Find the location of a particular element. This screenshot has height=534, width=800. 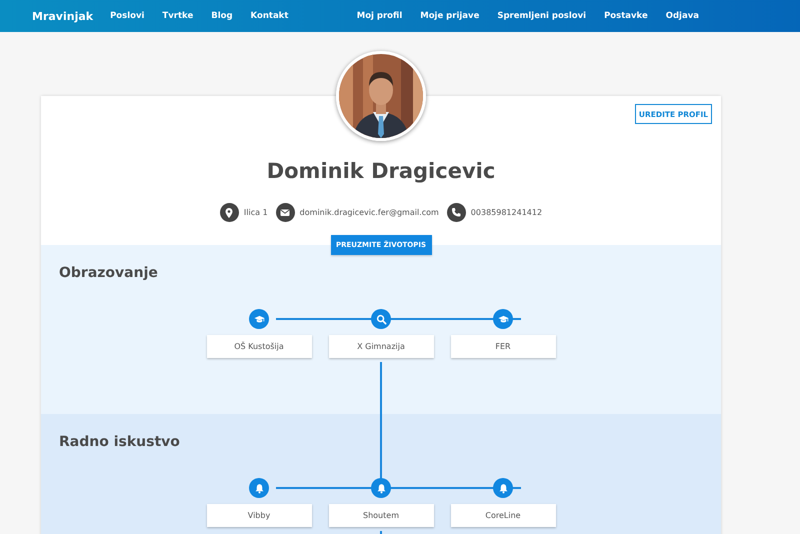

timeline-card: Shoutem is located at coordinates (381, 515).